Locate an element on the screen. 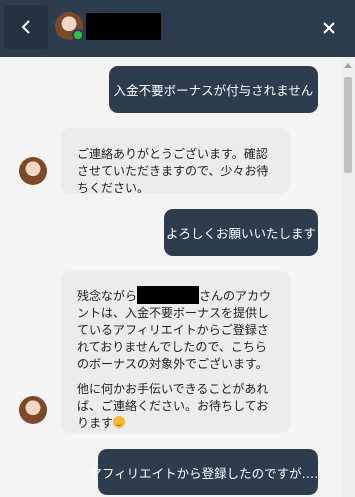  agent-message-1: ご連絡ありがとうございます。確認させていただきますので、少々お待ちください。 is located at coordinates (175, 161).